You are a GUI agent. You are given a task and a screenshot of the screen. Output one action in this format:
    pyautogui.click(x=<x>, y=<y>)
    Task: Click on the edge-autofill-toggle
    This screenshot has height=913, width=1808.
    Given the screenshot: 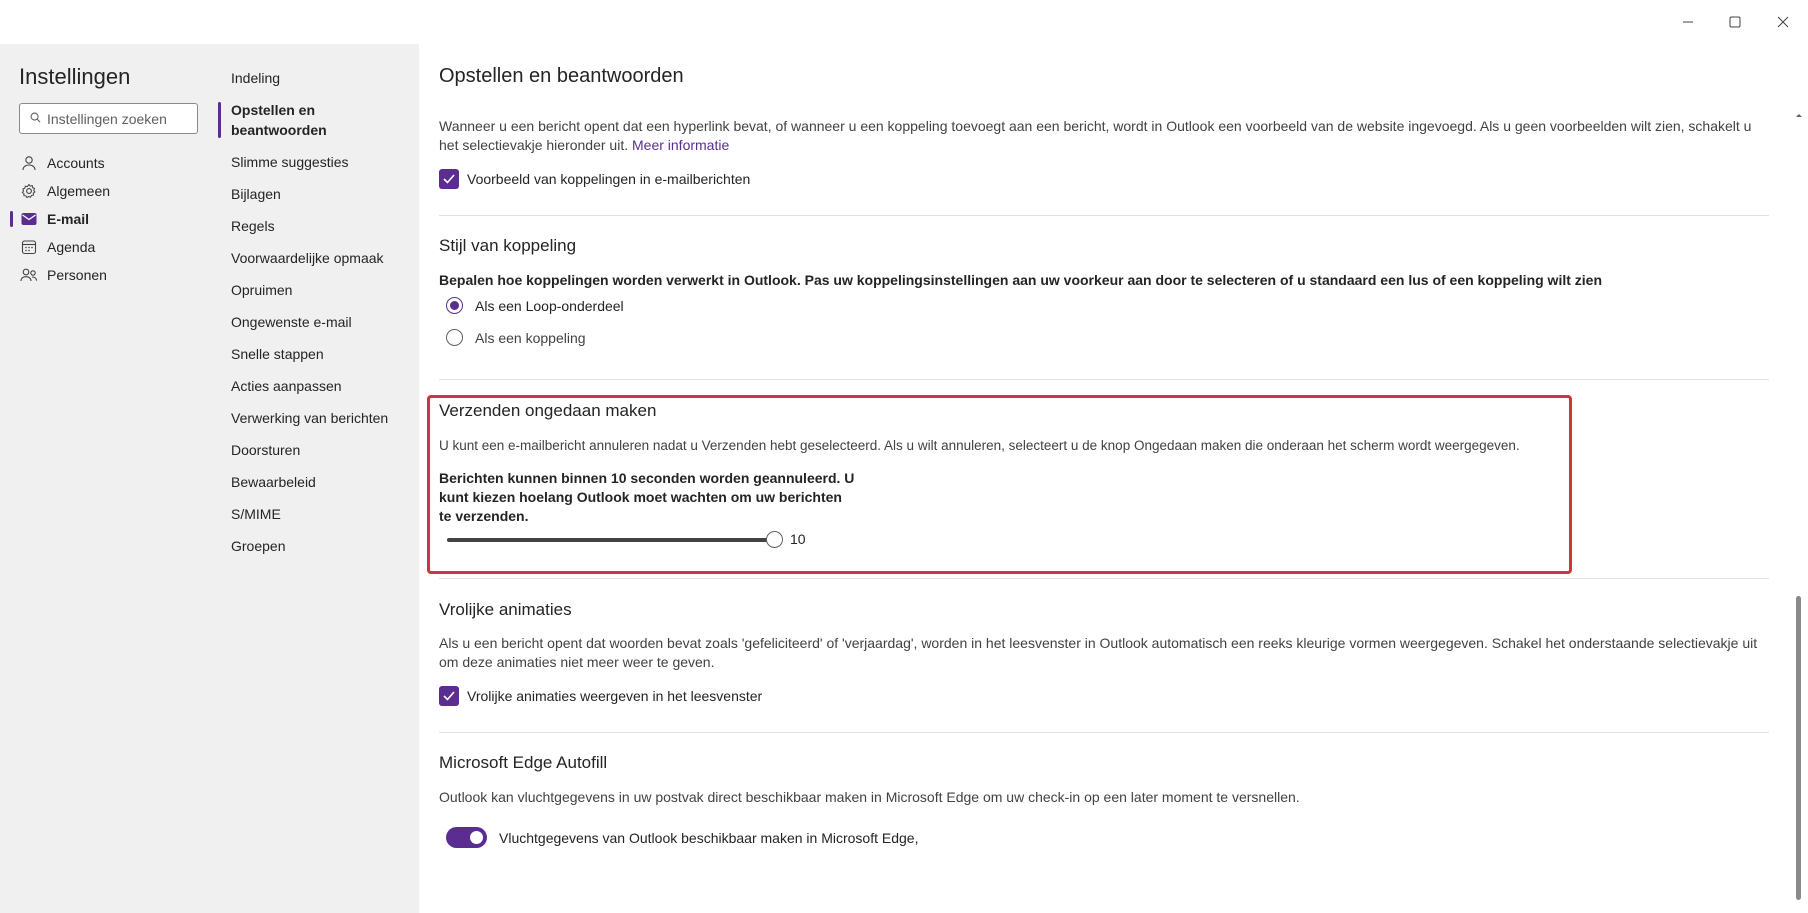 What is the action you would take?
    pyautogui.click(x=466, y=837)
    